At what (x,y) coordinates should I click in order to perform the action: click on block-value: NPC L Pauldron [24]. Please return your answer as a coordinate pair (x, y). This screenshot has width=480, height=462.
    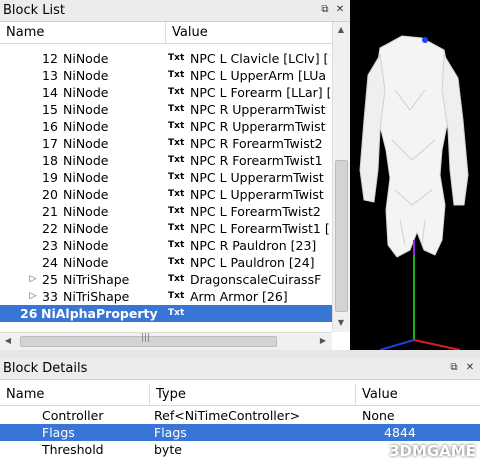
    Looking at the image, I should click on (252, 262).